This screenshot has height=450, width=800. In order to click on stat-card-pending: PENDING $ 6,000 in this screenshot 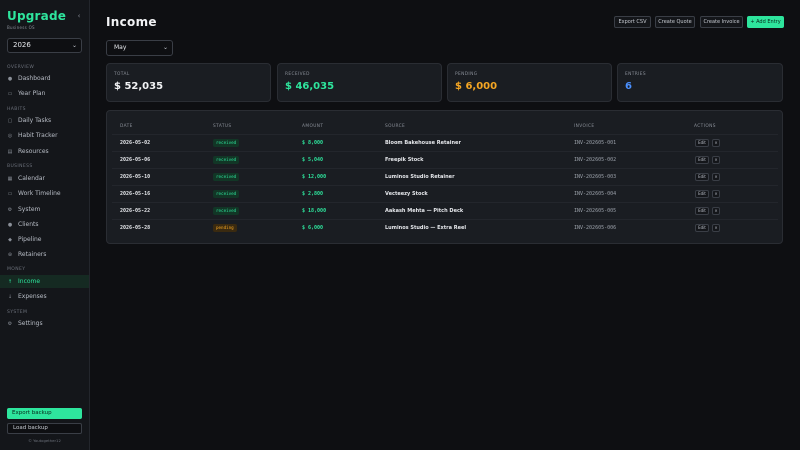, I will do `click(529, 82)`.